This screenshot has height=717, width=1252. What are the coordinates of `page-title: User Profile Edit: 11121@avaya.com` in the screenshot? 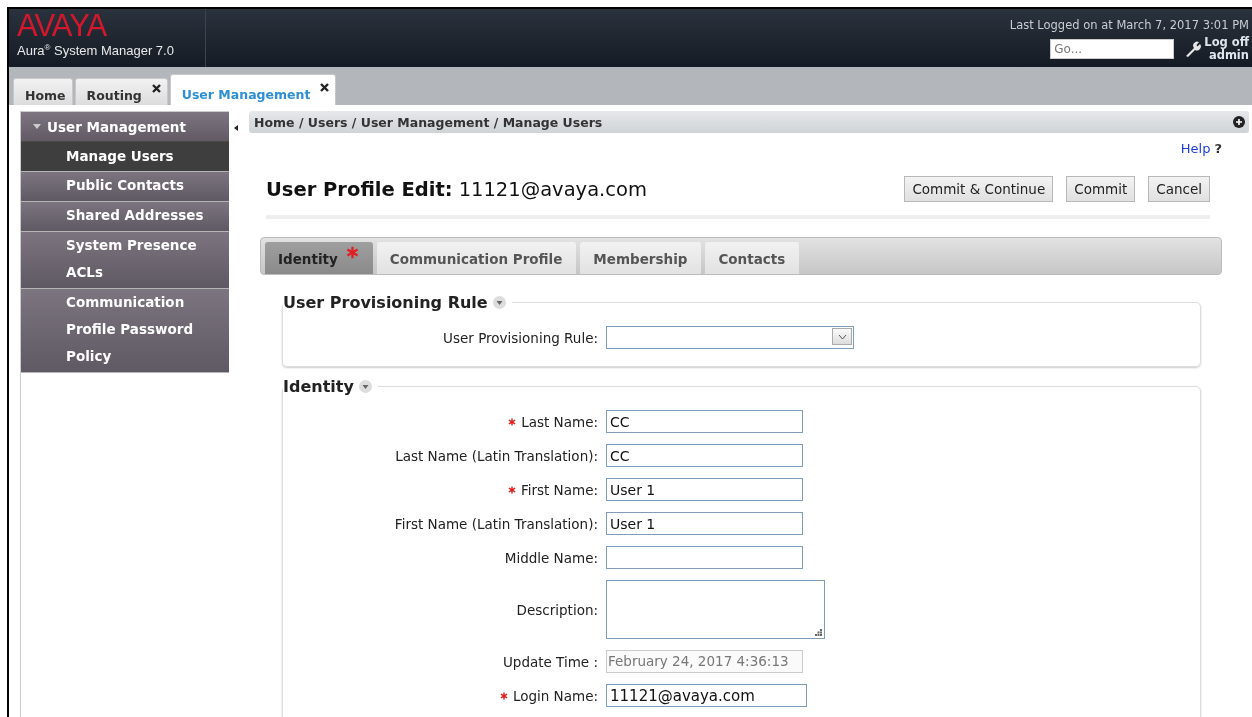 It's located at (456, 189).